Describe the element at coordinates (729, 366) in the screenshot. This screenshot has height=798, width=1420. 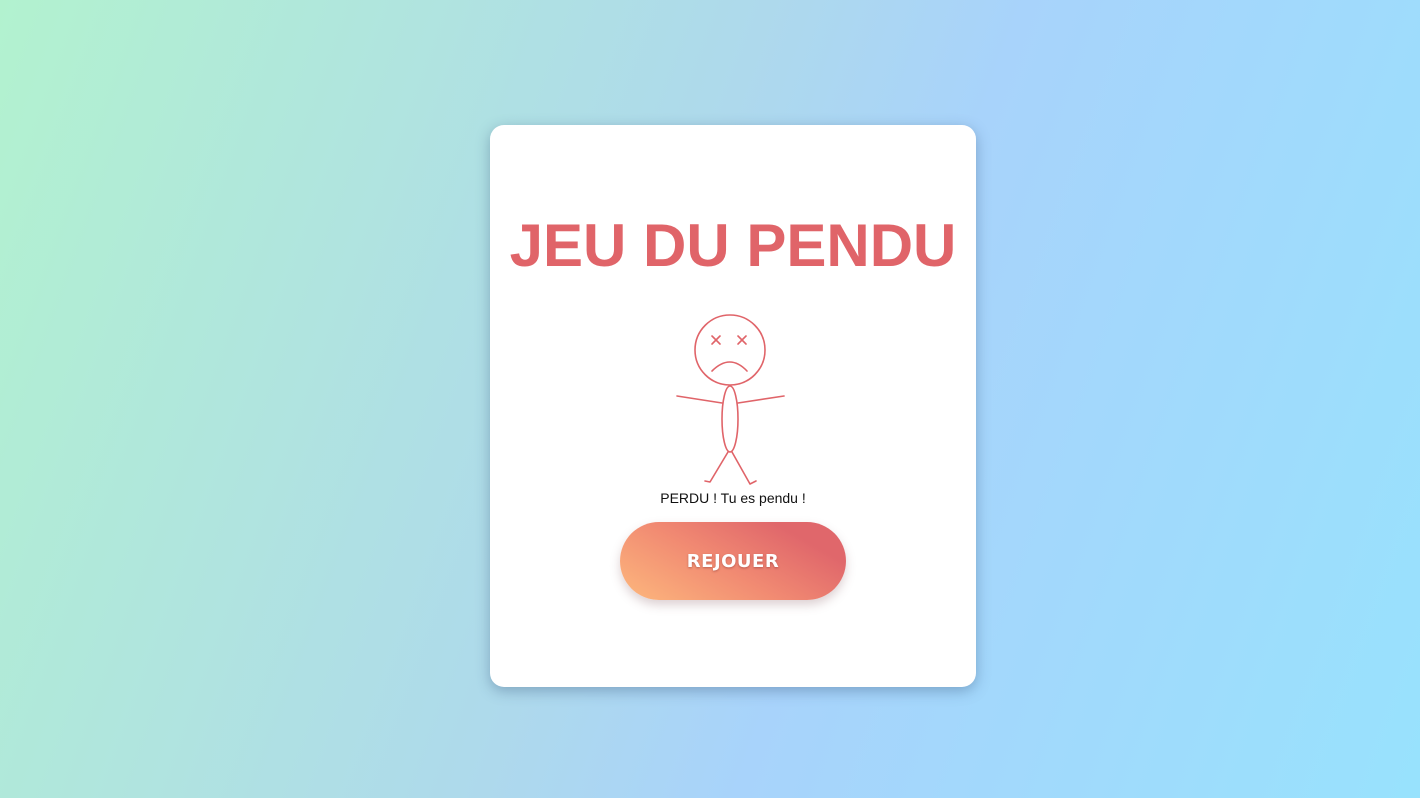
I see `frown-mouth` at that location.